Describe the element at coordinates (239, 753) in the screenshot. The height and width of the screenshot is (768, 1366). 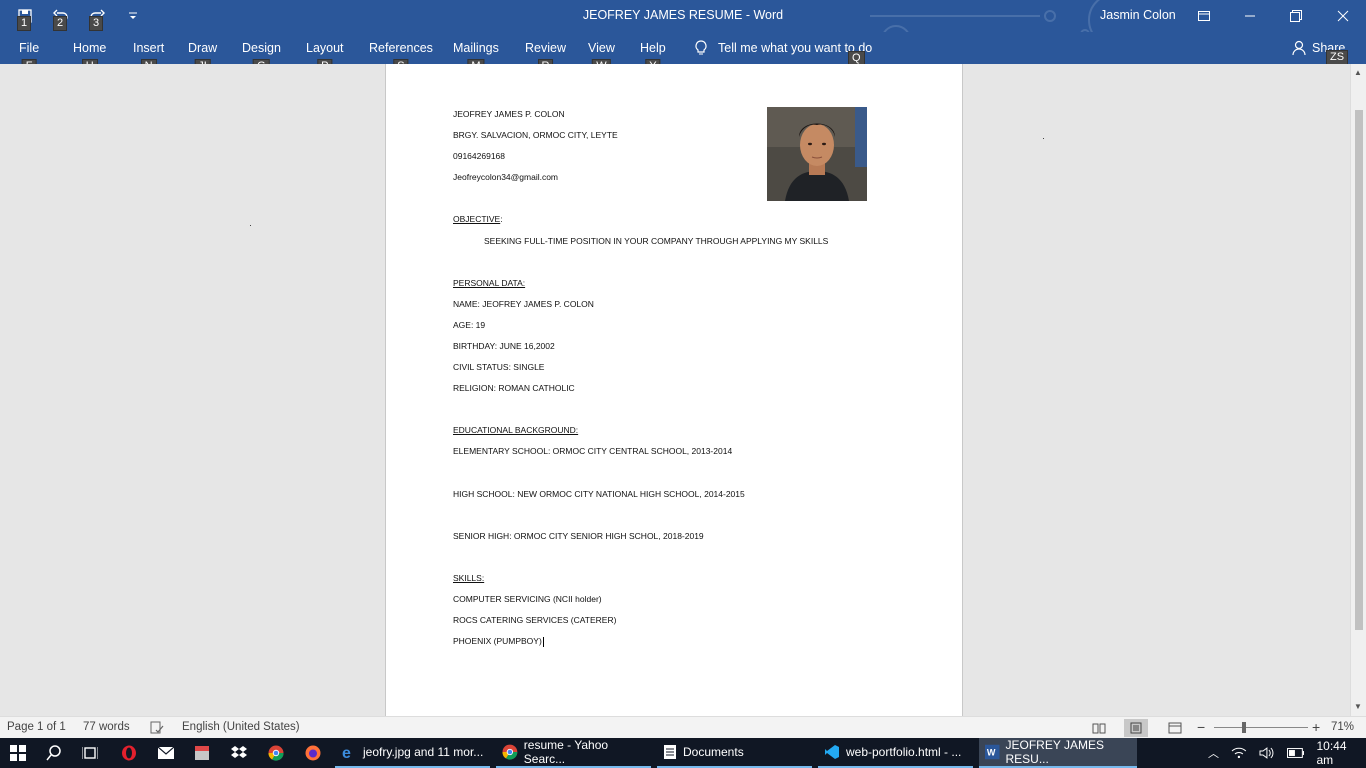
I see `dropbox-button` at that location.